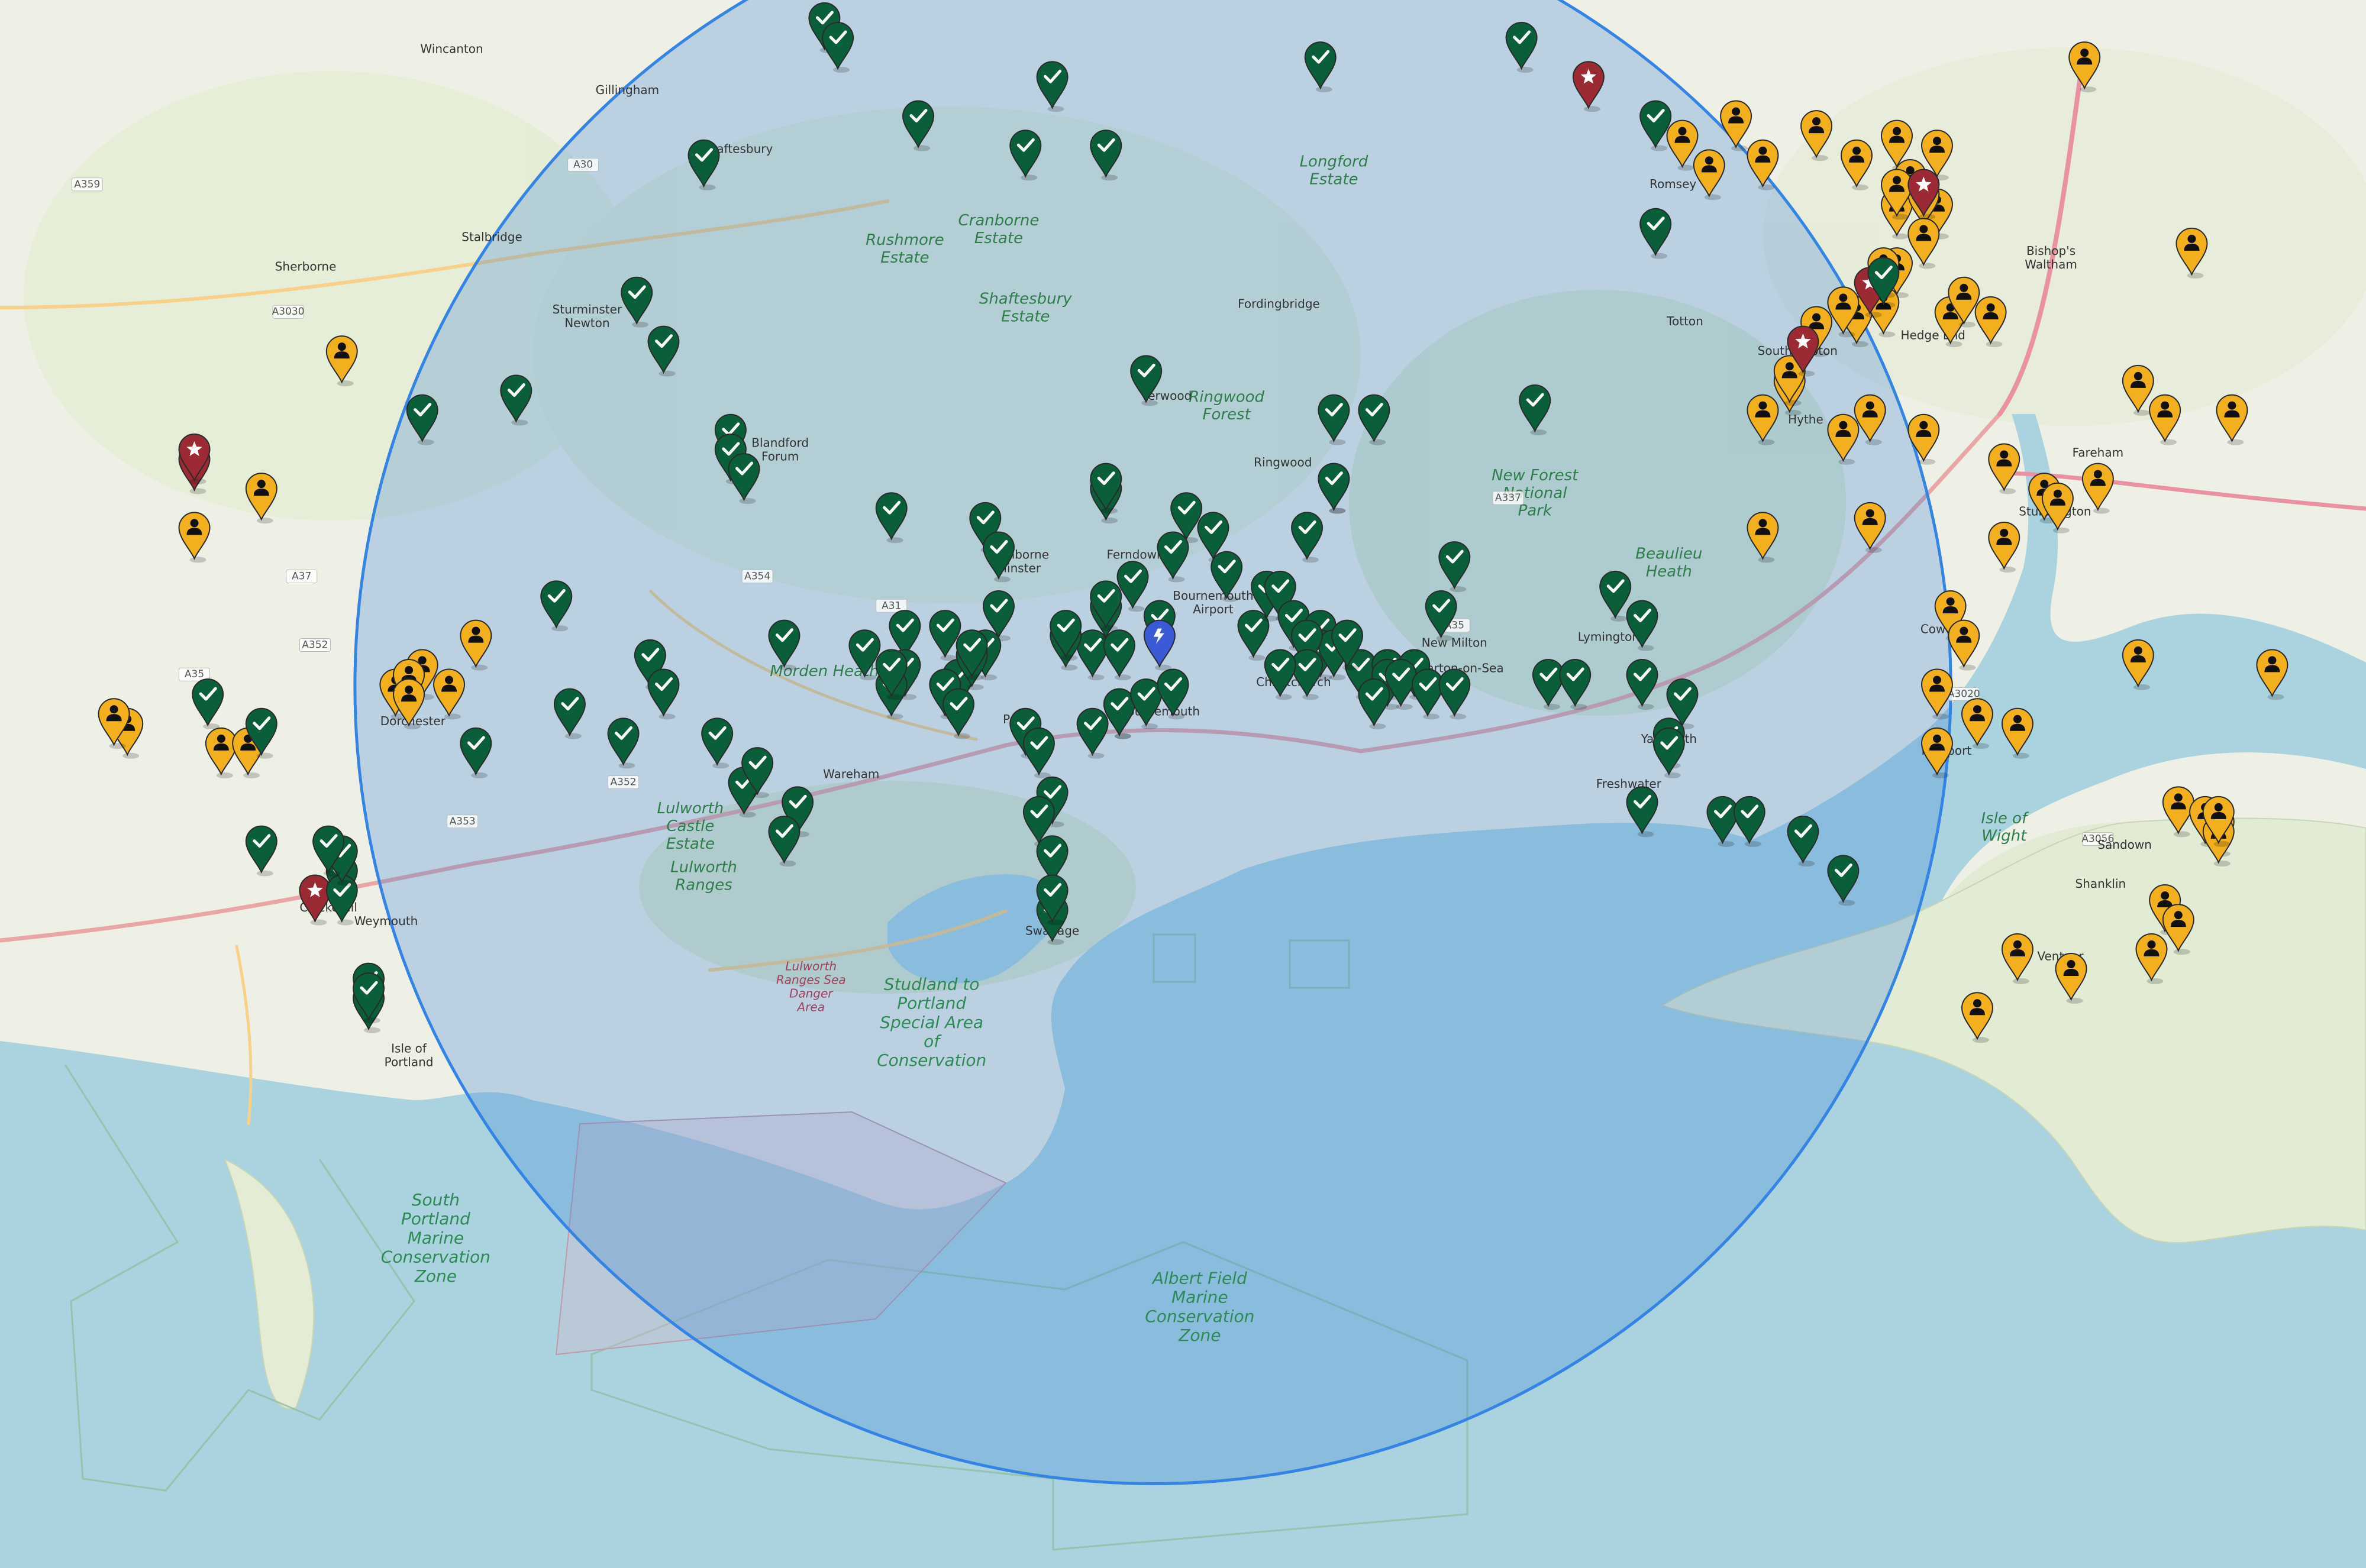  I want to click on svg-text: A353, so click(463, 821).